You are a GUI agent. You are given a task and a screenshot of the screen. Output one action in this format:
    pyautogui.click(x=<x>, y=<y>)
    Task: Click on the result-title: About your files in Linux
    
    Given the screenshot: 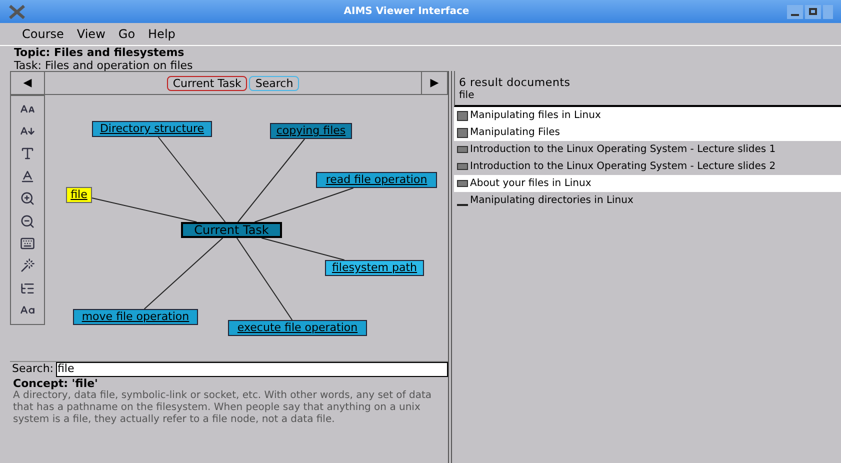 What is the action you would take?
    pyautogui.click(x=531, y=184)
    